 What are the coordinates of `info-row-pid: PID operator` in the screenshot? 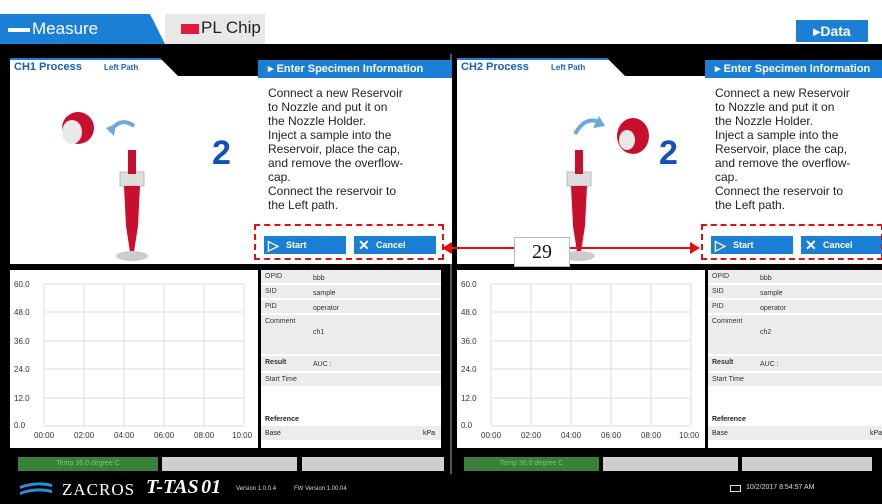 It's located at (795, 307).